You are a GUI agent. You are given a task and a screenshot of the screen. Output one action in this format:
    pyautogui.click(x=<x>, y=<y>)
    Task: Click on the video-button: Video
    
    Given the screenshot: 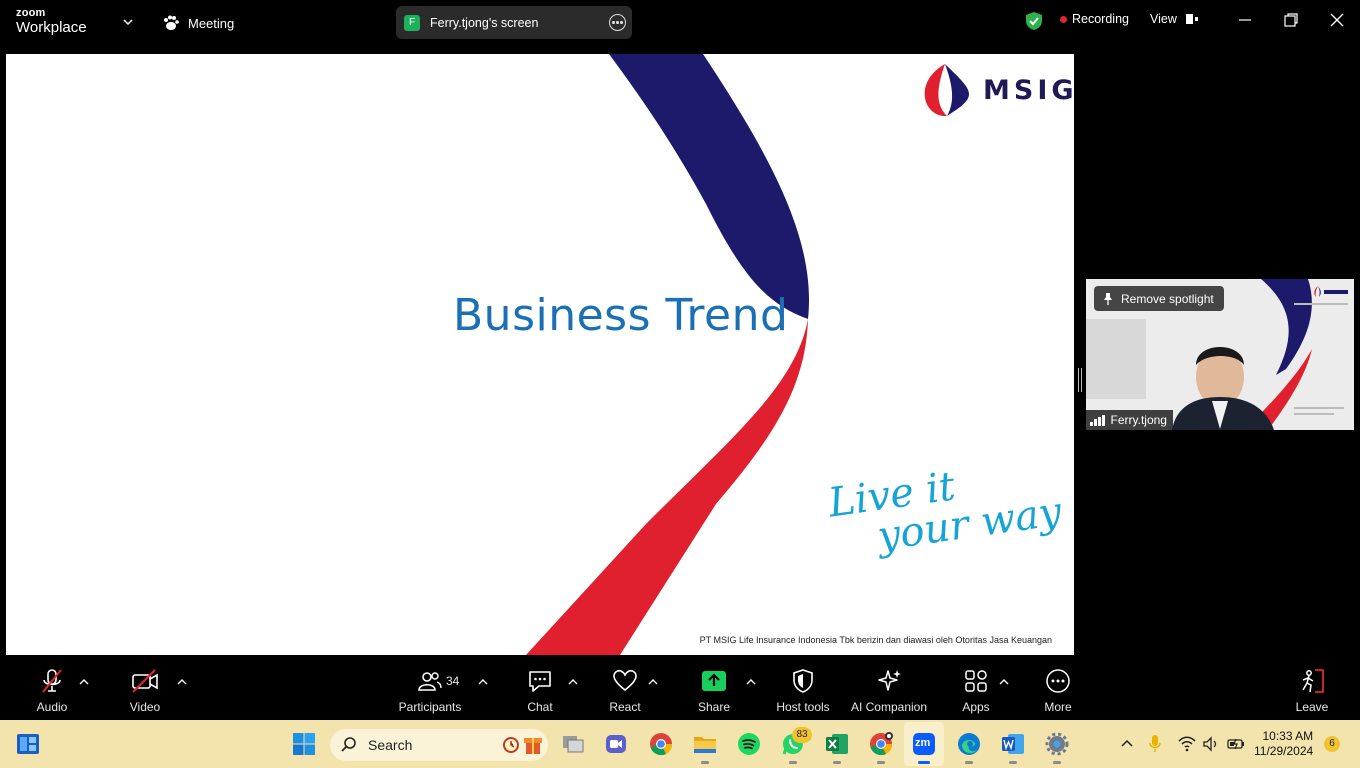 What is the action you would take?
    pyautogui.click(x=145, y=692)
    